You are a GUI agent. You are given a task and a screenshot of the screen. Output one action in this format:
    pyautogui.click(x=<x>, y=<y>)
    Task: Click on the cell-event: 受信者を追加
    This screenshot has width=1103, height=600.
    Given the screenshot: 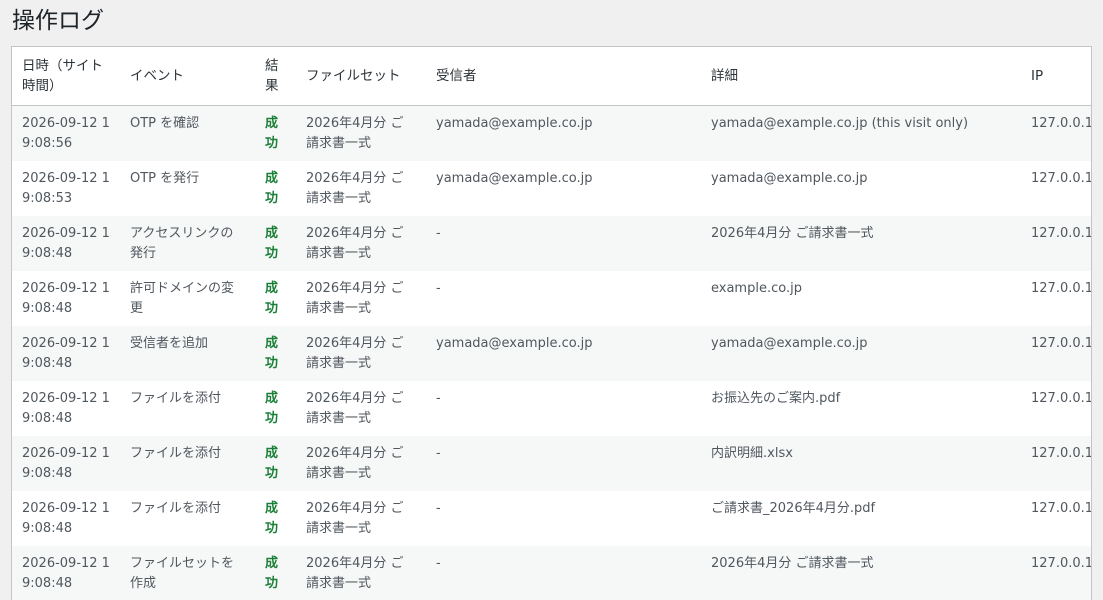 What is the action you would take?
    pyautogui.click(x=187, y=353)
    